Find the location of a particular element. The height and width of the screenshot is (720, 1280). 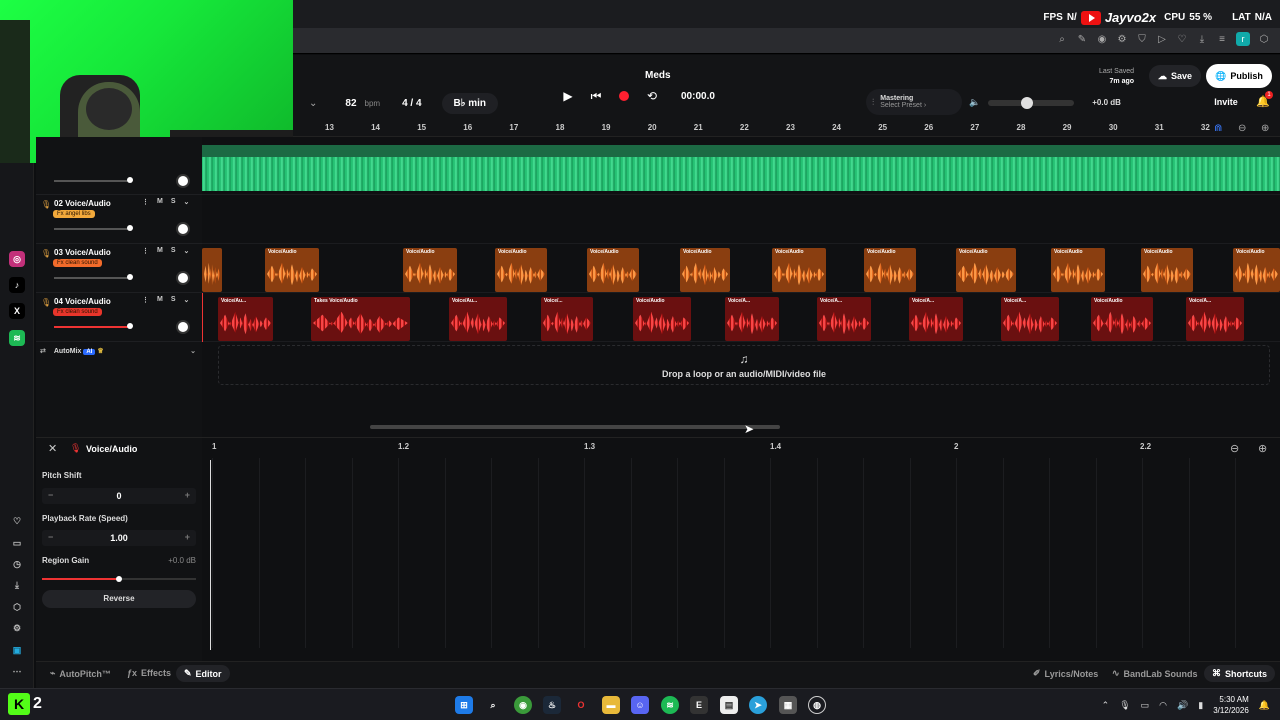

track-volume-knob is located at coordinates (130, 277).